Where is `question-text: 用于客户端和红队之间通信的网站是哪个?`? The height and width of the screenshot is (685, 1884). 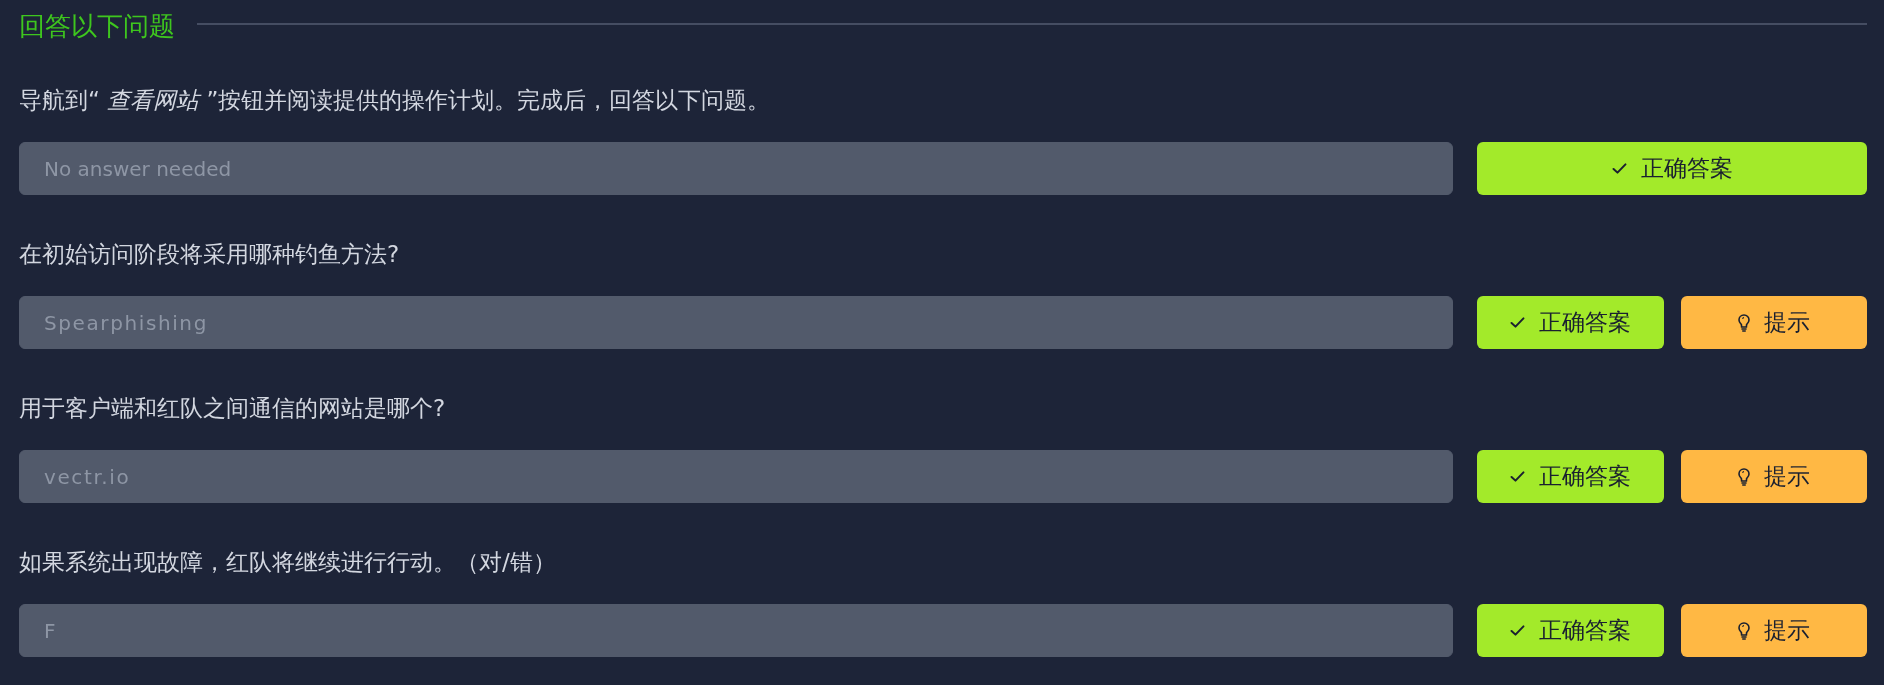 question-text: 用于客户端和红队之间通信的网站是哪个? is located at coordinates (233, 408).